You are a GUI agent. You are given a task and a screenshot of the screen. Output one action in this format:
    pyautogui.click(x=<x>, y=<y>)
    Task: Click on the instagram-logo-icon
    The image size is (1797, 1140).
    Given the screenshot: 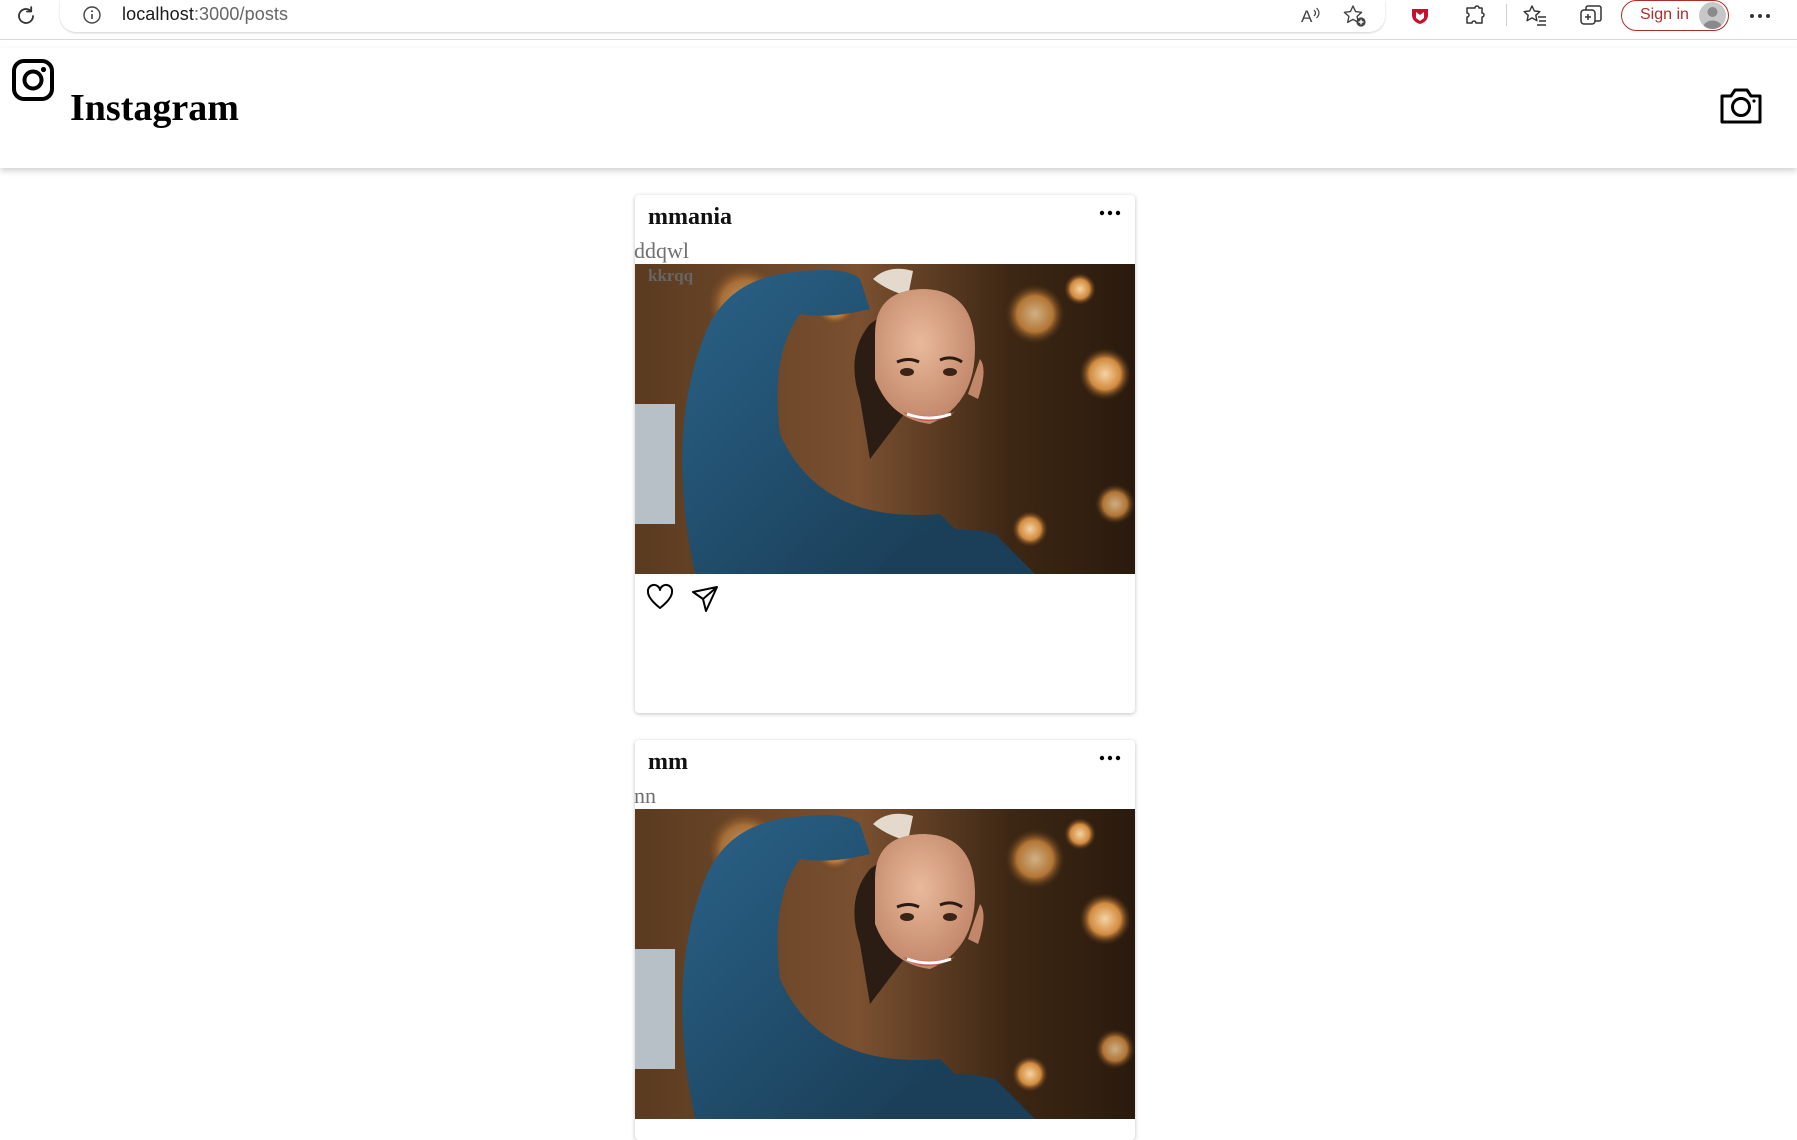 What is the action you would take?
    pyautogui.click(x=33, y=80)
    